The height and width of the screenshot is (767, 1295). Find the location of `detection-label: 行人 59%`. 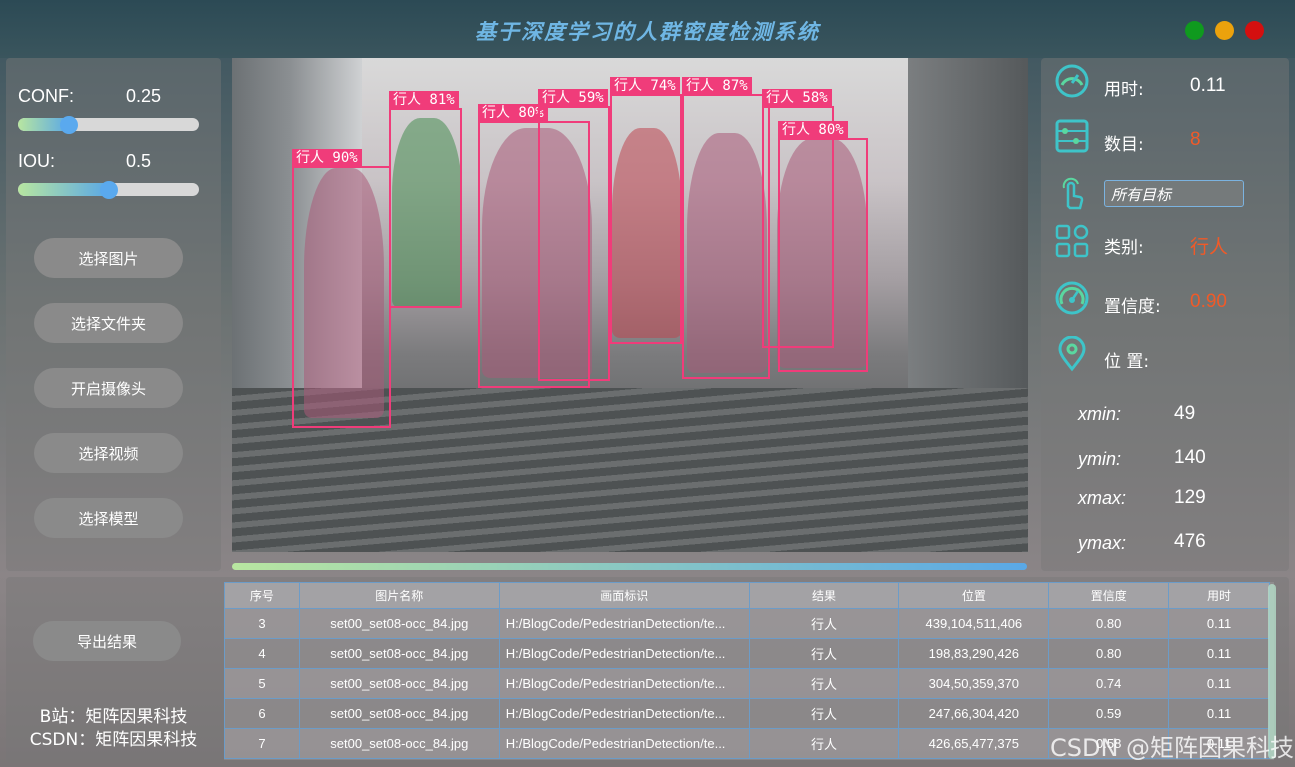

detection-label: 行人 59% is located at coordinates (573, 98).